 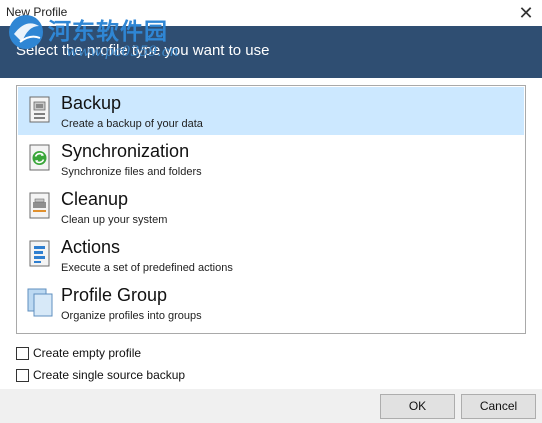 What do you see at coordinates (131, 172) in the screenshot?
I see `profile-type-description: Synchronize files and folders` at bounding box center [131, 172].